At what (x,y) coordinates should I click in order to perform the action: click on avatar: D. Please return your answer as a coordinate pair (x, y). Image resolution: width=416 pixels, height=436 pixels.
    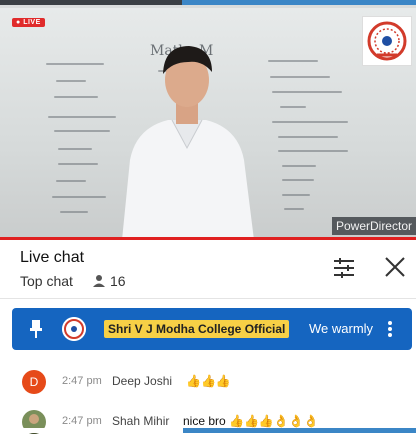
    Looking at the image, I should click on (34, 382).